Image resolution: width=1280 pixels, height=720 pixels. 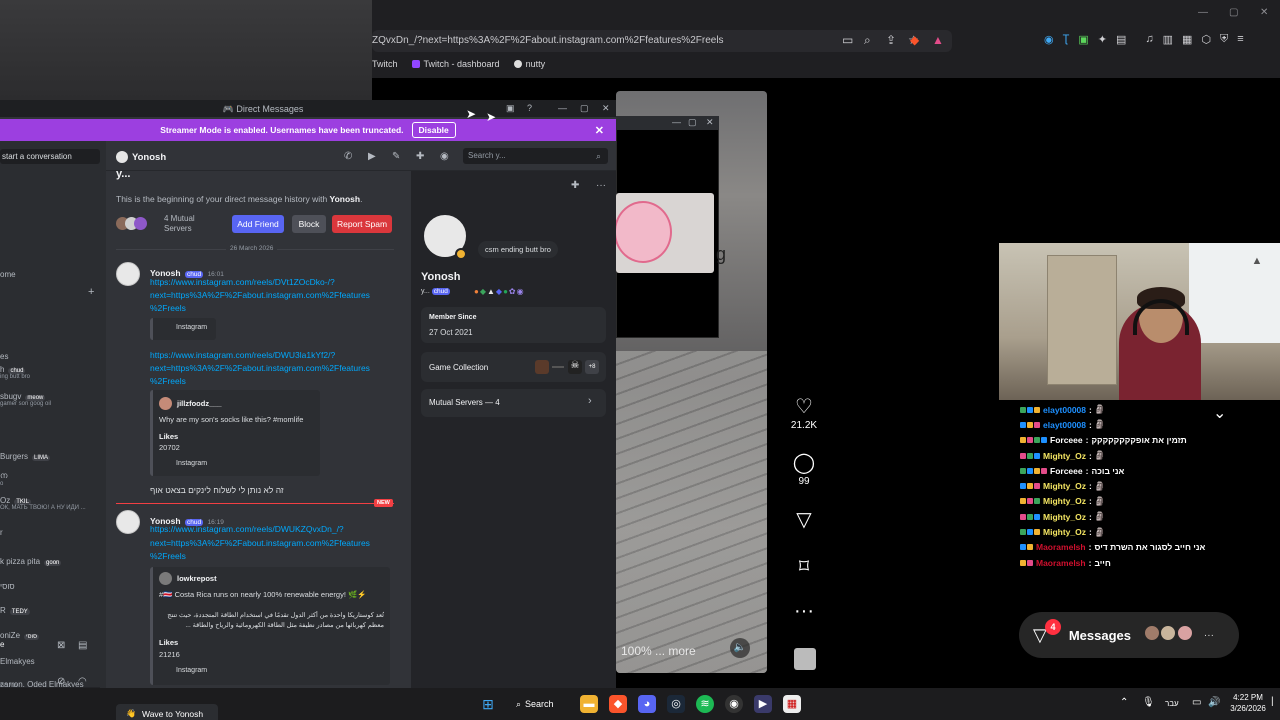 What do you see at coordinates (91, 292) in the screenshot?
I see `add-dm-icon: +` at bounding box center [91, 292].